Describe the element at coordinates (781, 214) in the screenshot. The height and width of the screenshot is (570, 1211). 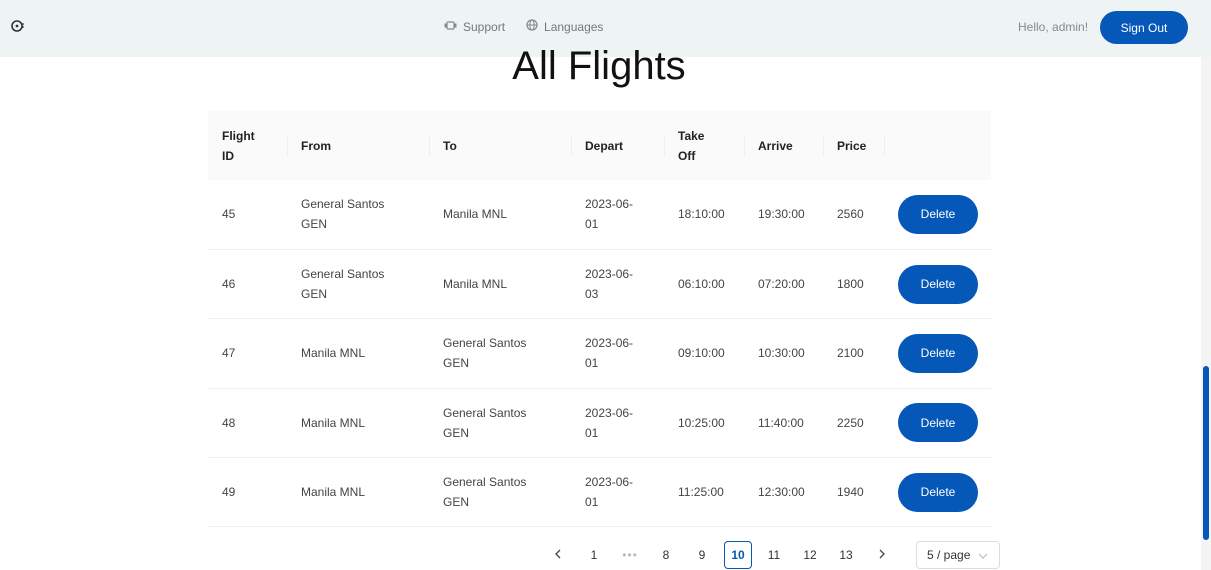
I see `cell-arrive: 19:30:00` at that location.